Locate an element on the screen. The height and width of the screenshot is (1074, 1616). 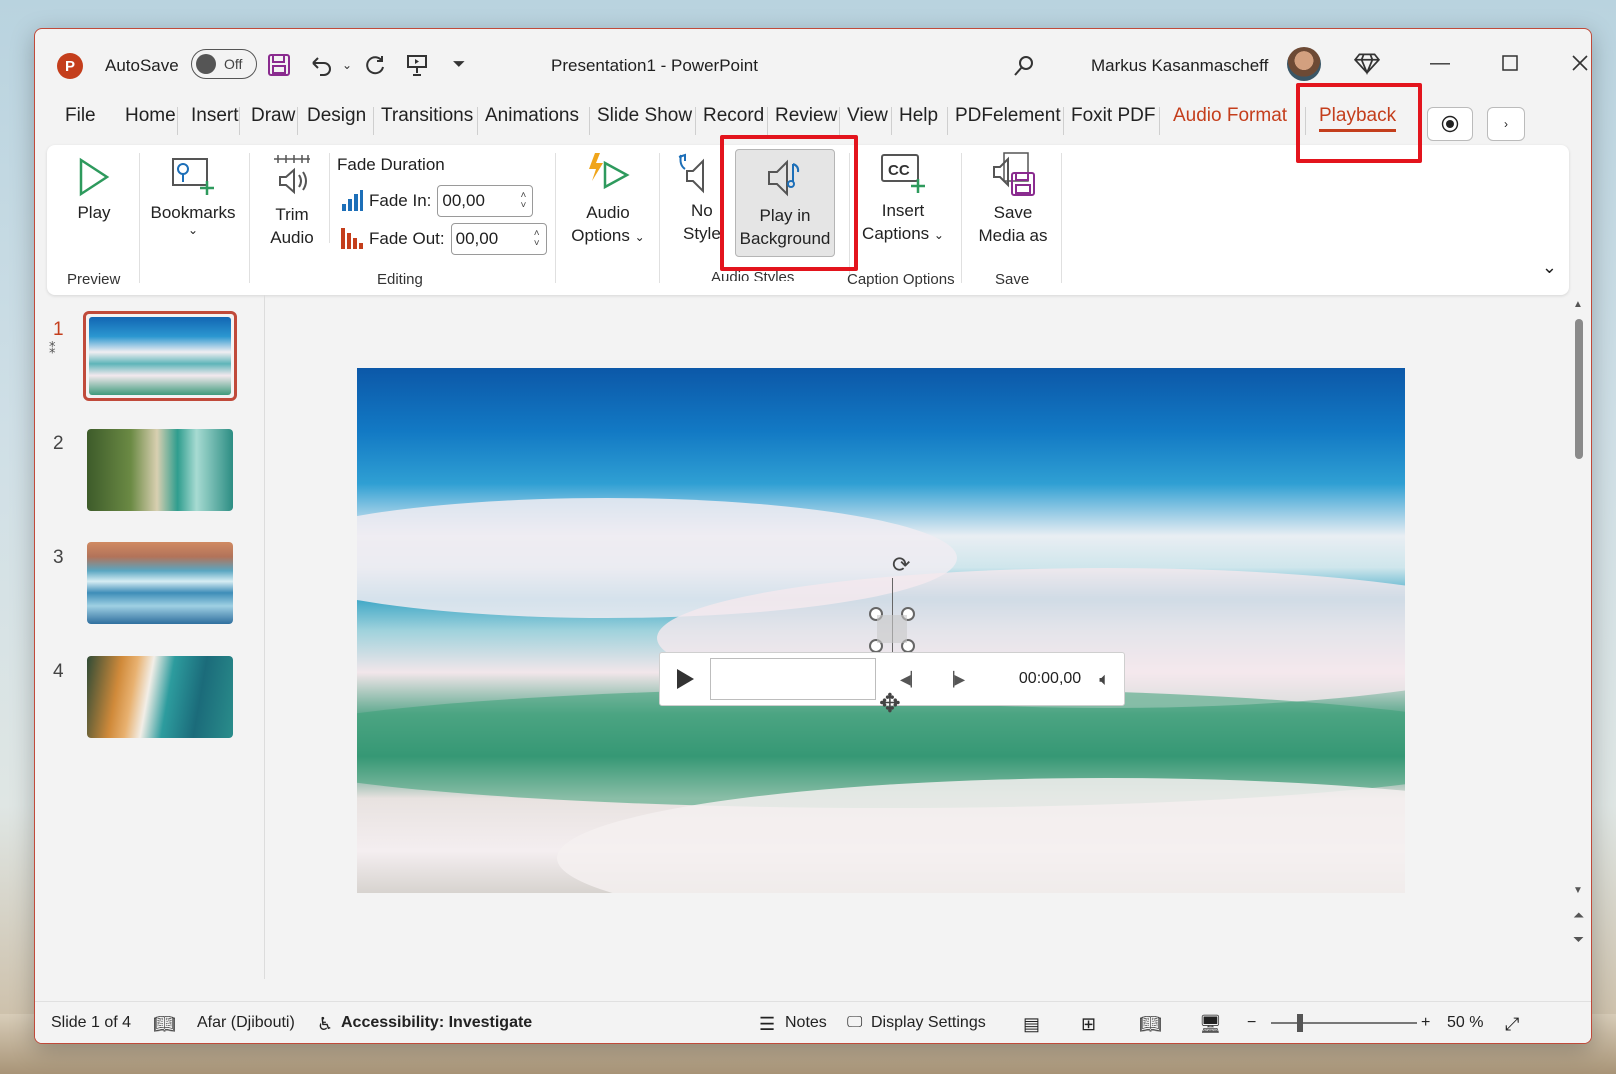
vertical-scrollbar: ▲ ▼ ⏶ ⏷ is located at coordinates (1579, 637).